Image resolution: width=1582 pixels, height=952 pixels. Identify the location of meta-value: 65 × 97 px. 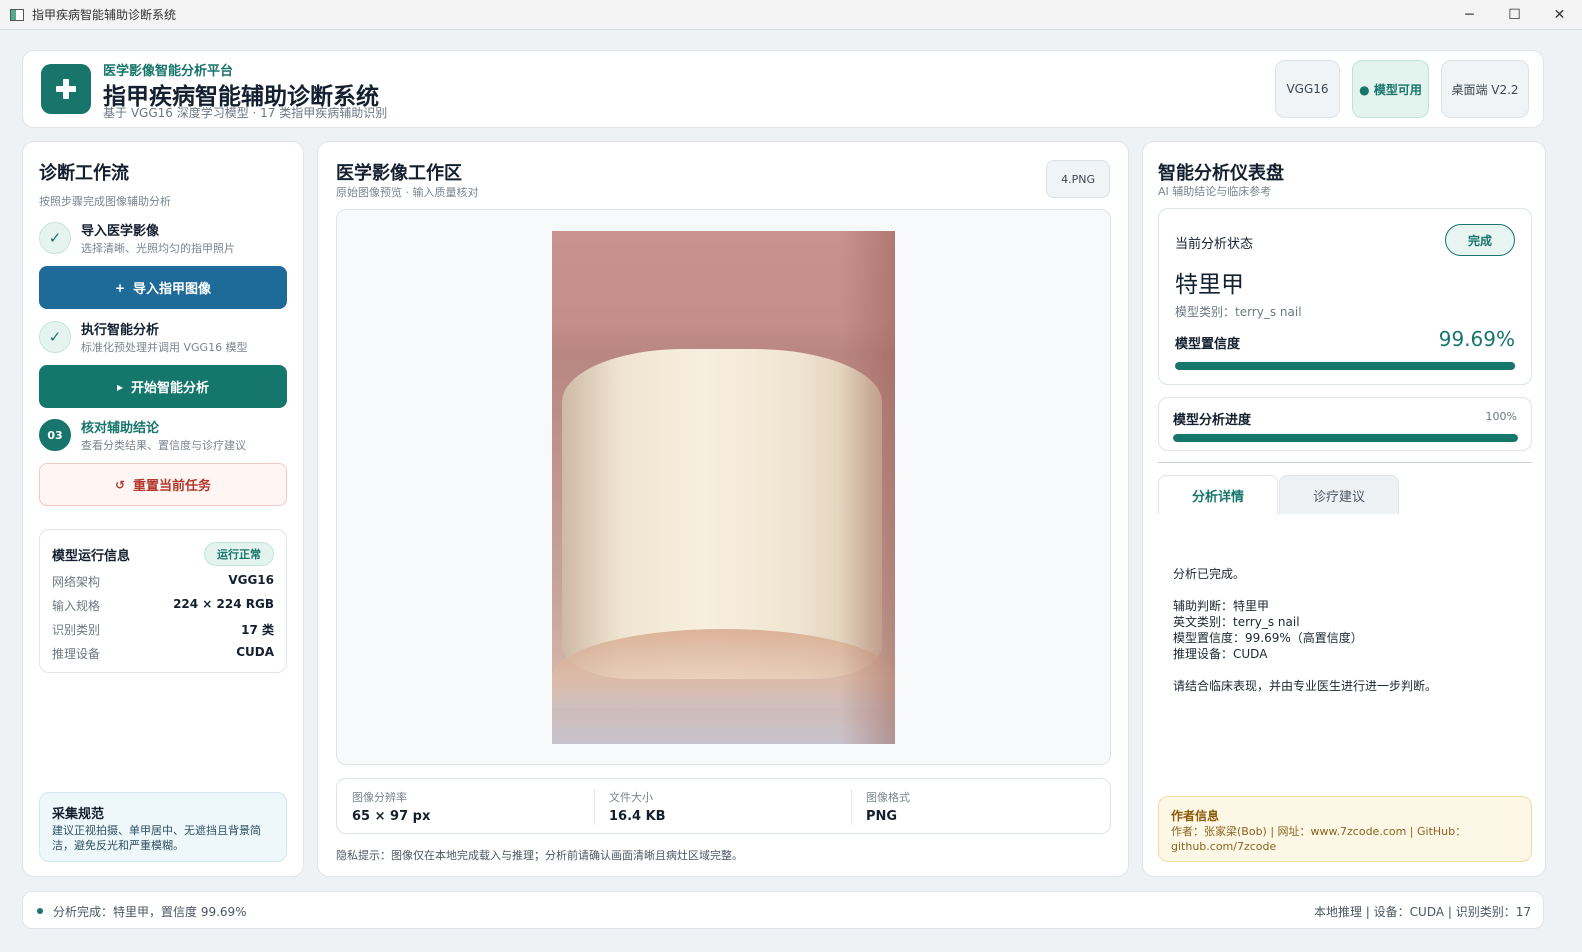
(391, 816).